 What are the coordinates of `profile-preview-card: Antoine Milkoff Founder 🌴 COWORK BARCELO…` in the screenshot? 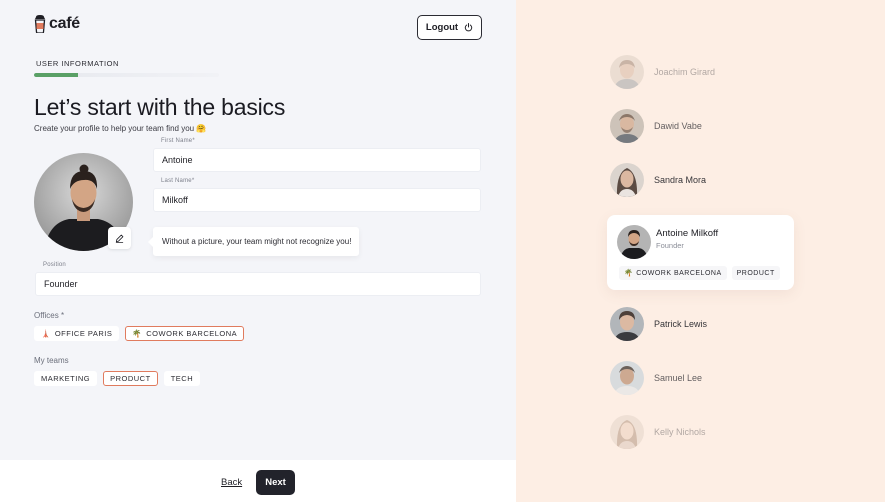 It's located at (700, 252).